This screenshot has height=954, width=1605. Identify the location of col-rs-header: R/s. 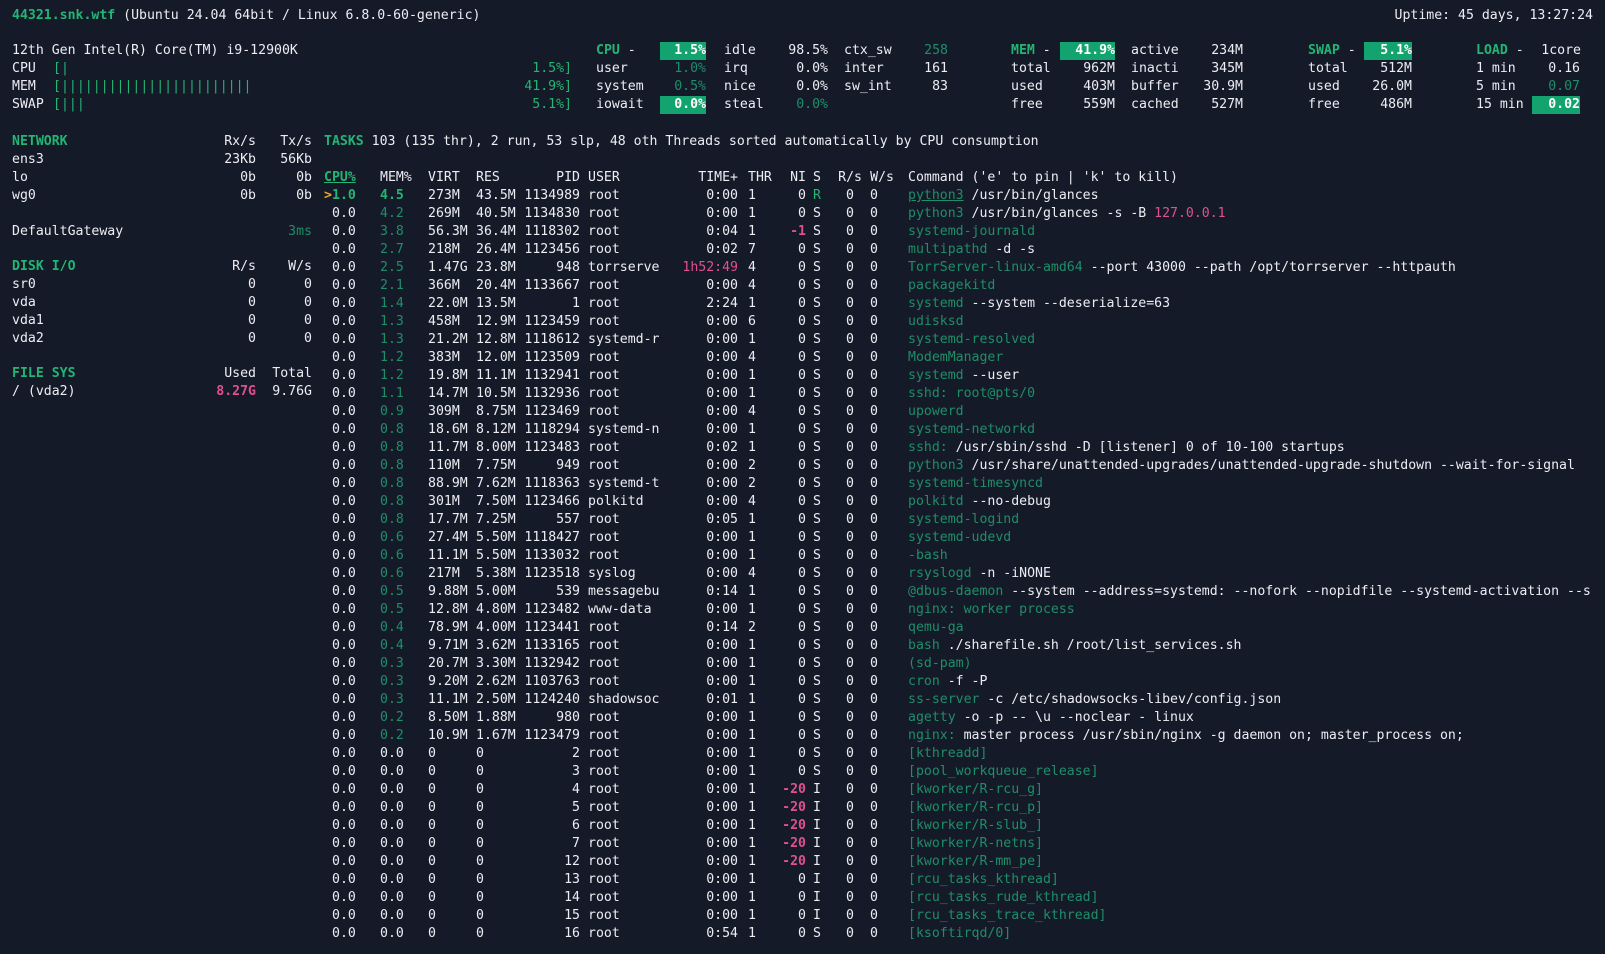
(846, 178).